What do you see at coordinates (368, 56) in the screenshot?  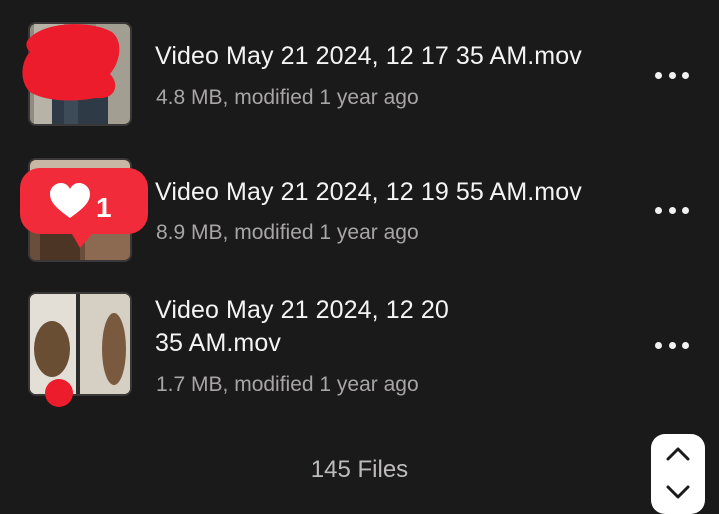 I see `file-name: Video May 21 2024, 12 17 35 AM.mov` at bounding box center [368, 56].